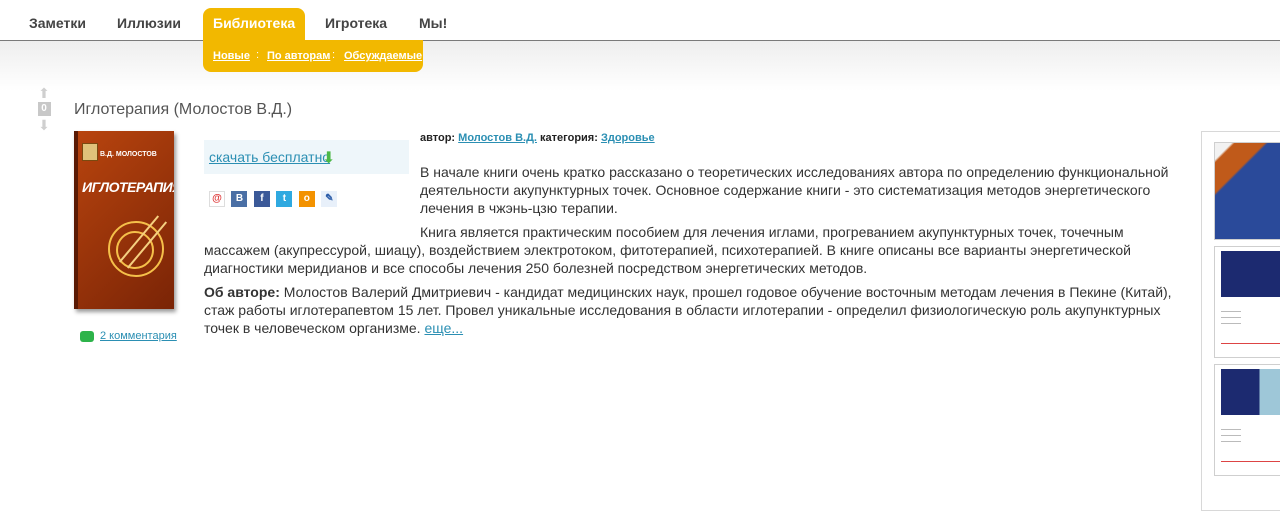  Describe the element at coordinates (640, 66) in the screenshot. I see `header-gradient-band` at that location.